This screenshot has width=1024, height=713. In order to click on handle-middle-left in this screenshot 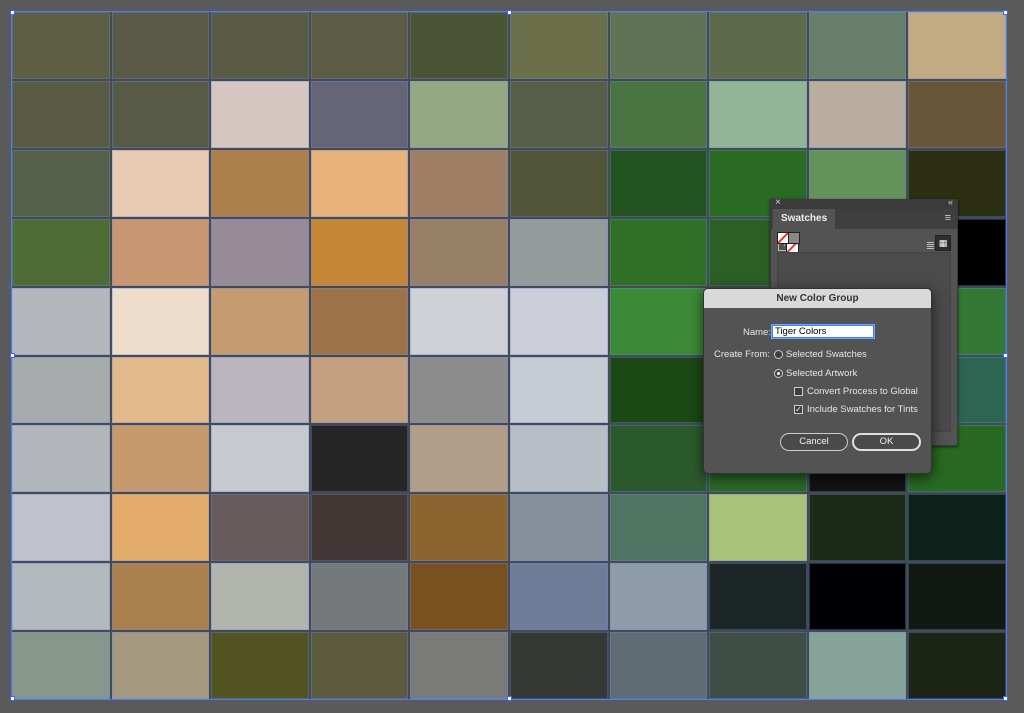, I will do `click(12, 355)`.